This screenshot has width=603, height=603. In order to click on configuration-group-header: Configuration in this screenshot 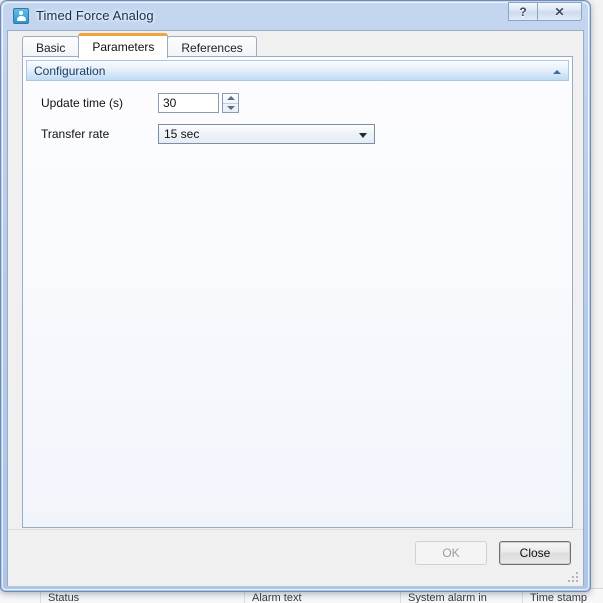, I will do `click(297, 70)`.